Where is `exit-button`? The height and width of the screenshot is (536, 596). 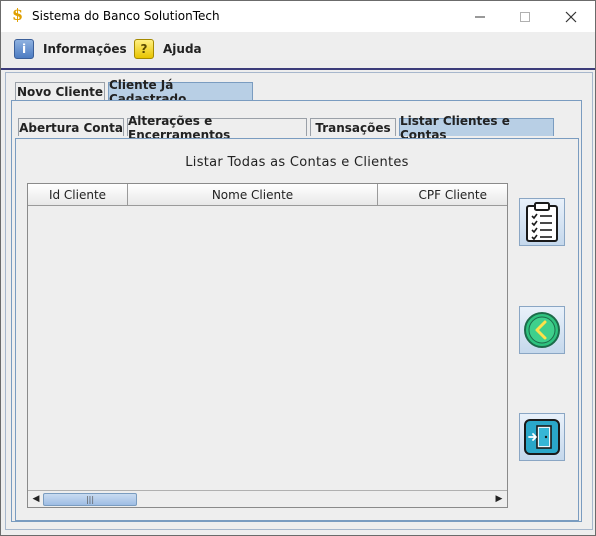
exit-button is located at coordinates (542, 437).